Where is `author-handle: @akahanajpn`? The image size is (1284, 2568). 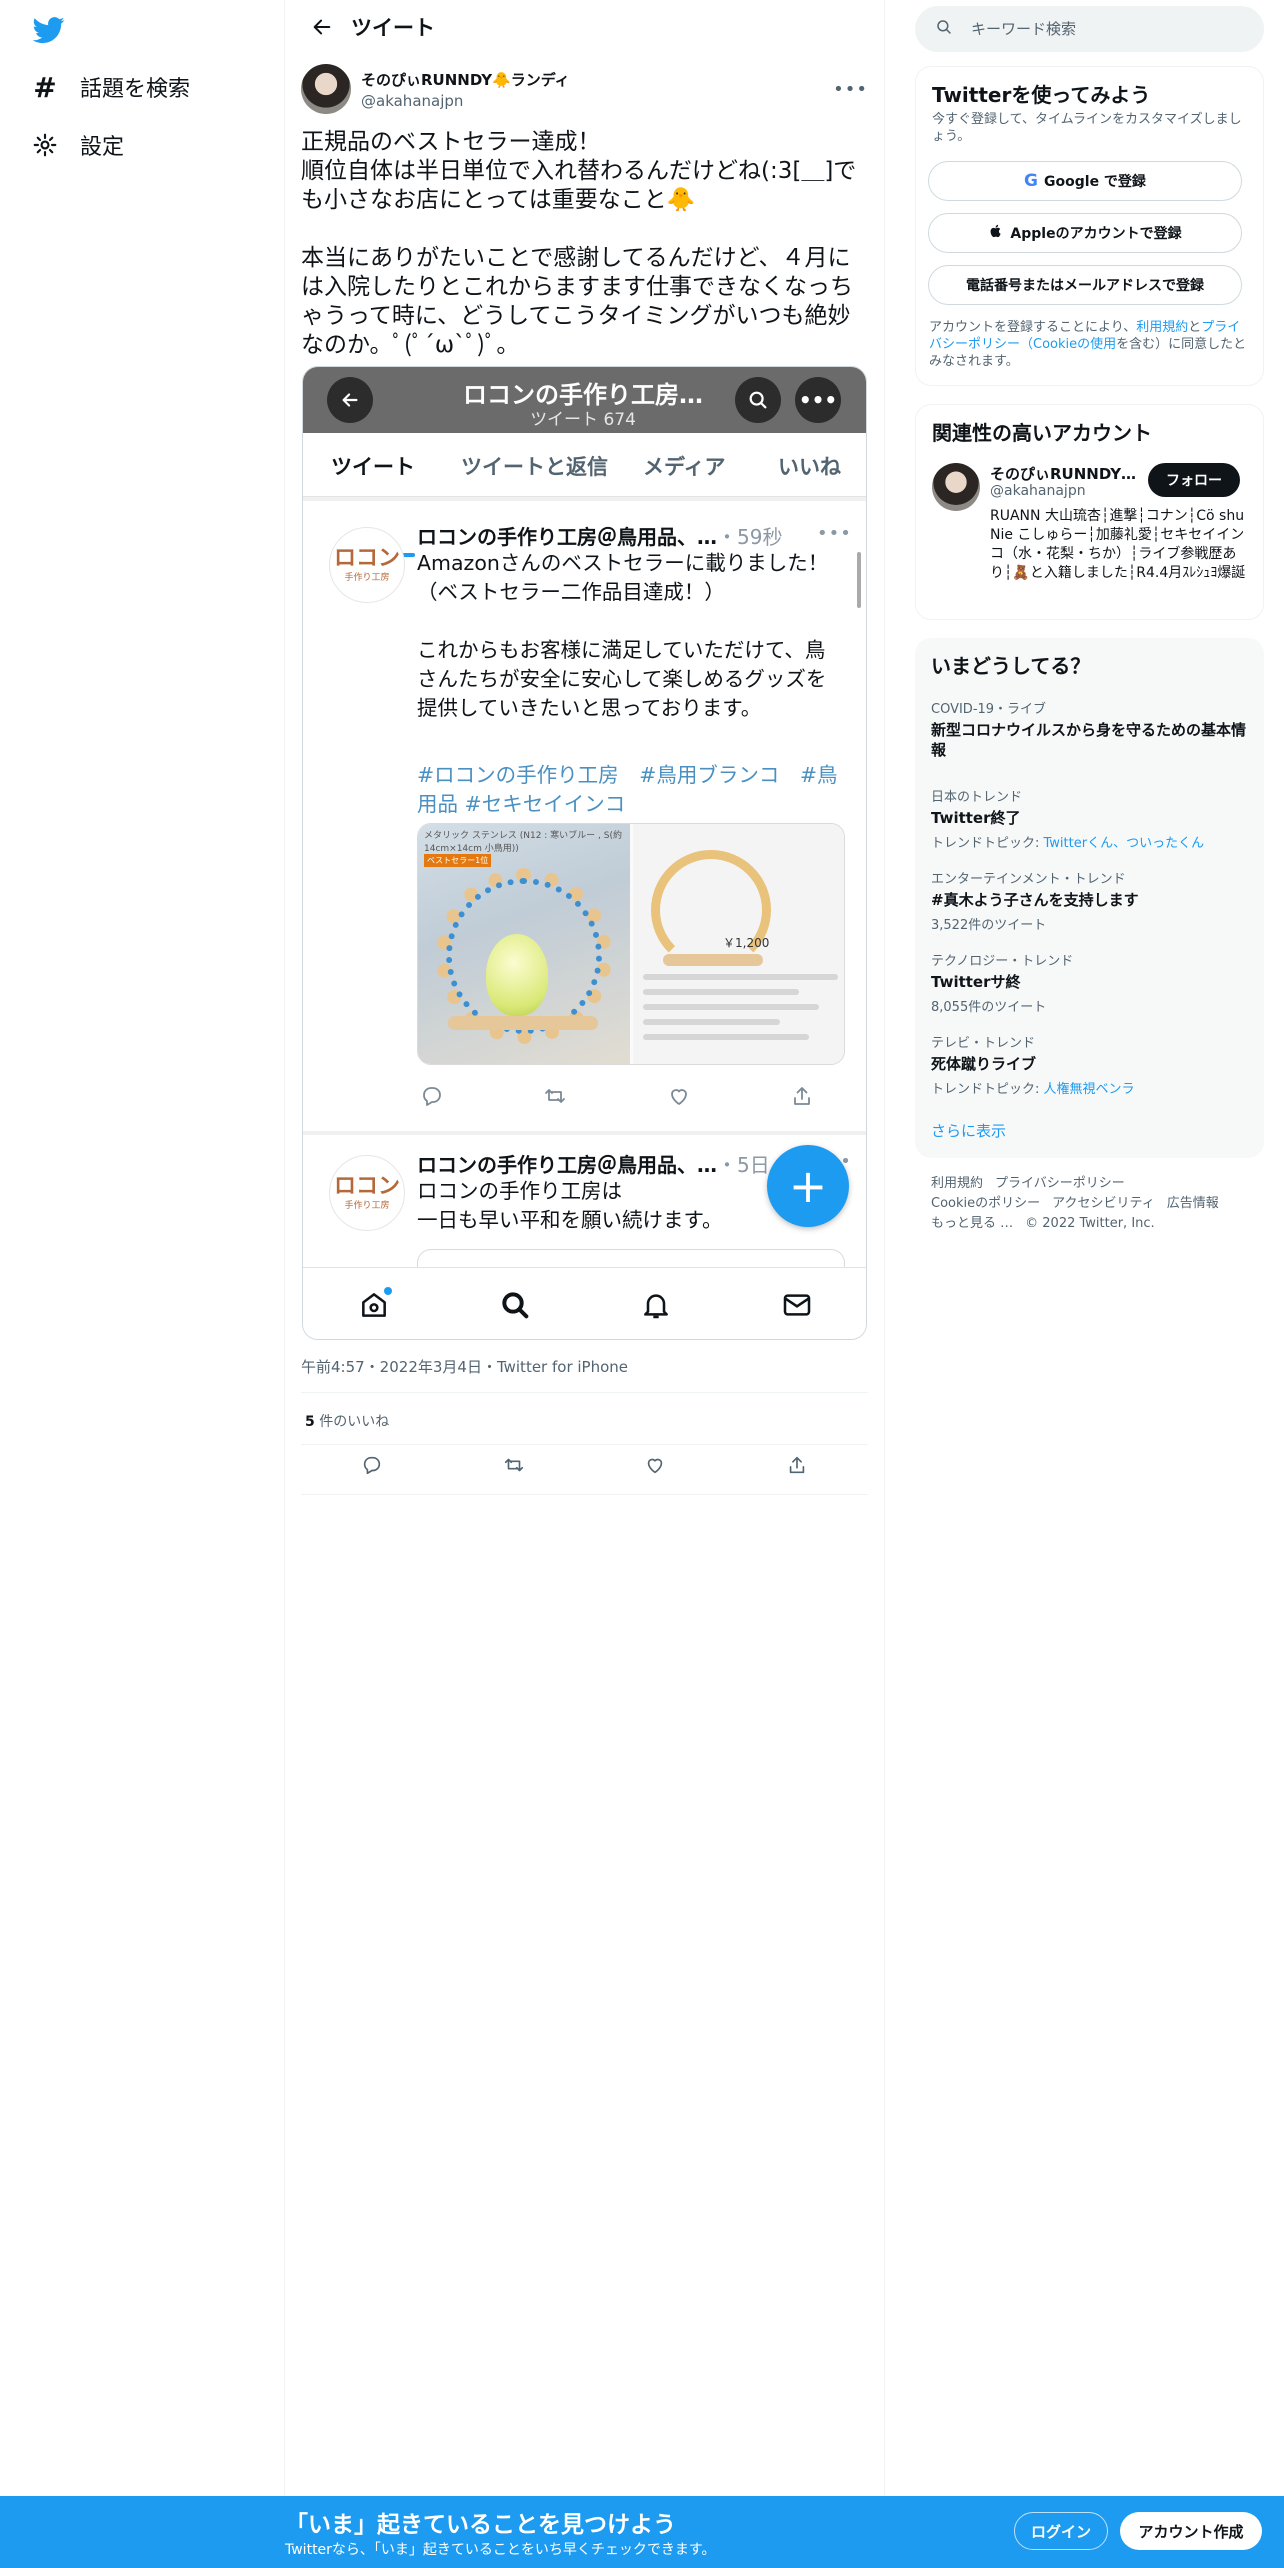
author-handle: @akahanajpn is located at coordinates (465, 101).